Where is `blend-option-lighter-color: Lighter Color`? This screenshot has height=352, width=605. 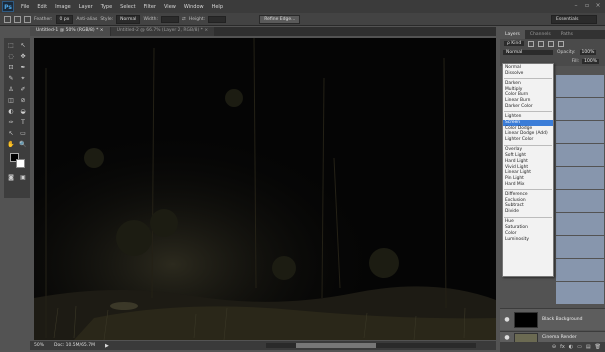 blend-option-lighter-color: Lighter Color is located at coordinates (528, 140).